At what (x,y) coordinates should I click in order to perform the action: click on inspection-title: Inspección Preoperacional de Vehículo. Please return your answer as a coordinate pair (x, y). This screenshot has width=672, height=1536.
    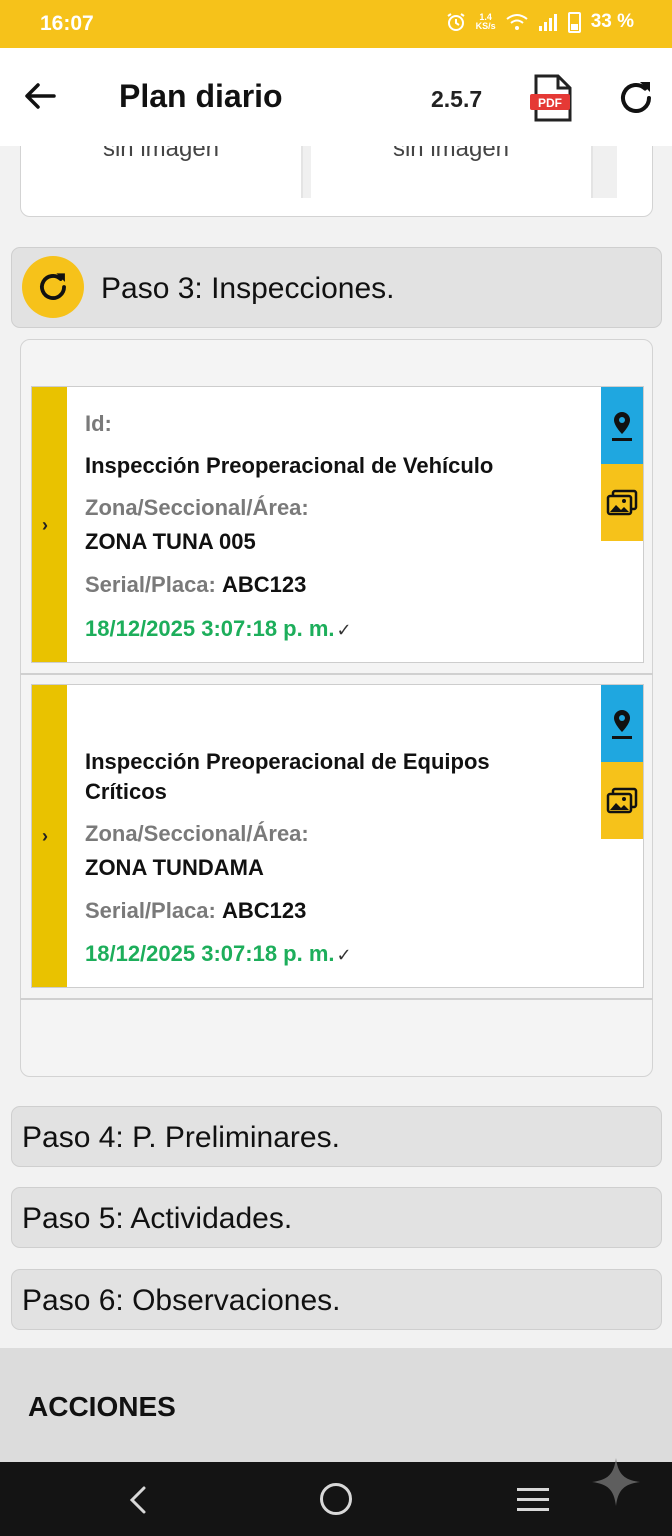
    Looking at the image, I should click on (289, 465).